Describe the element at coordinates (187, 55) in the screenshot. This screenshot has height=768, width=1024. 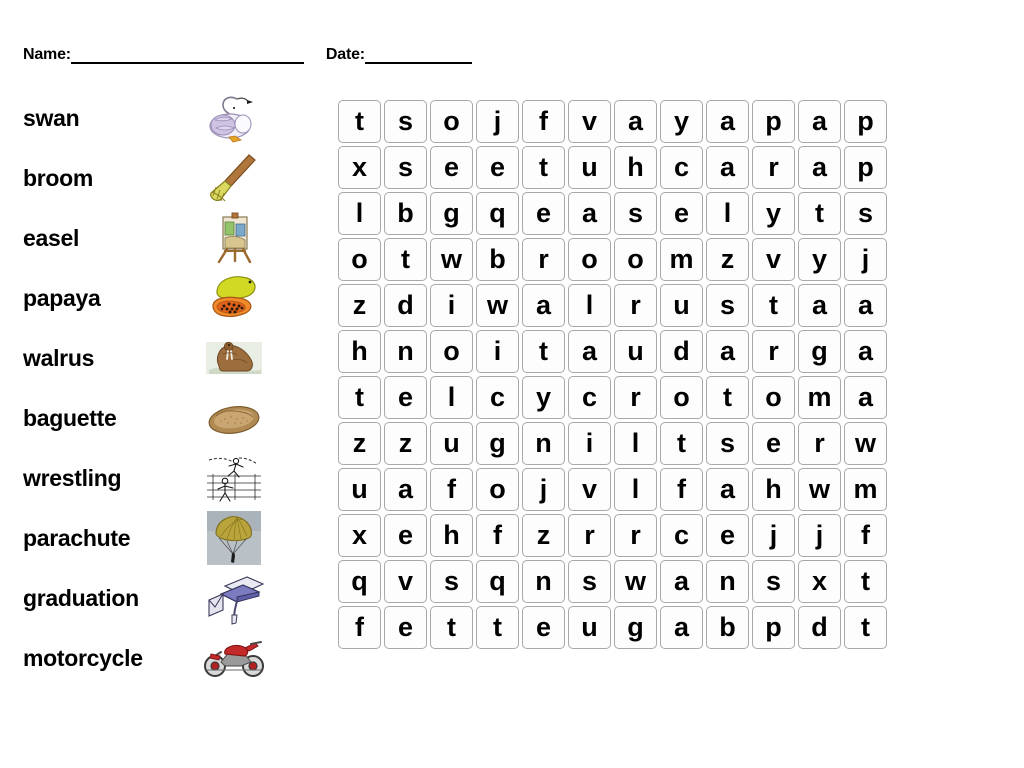
I see `name-input-line` at that location.